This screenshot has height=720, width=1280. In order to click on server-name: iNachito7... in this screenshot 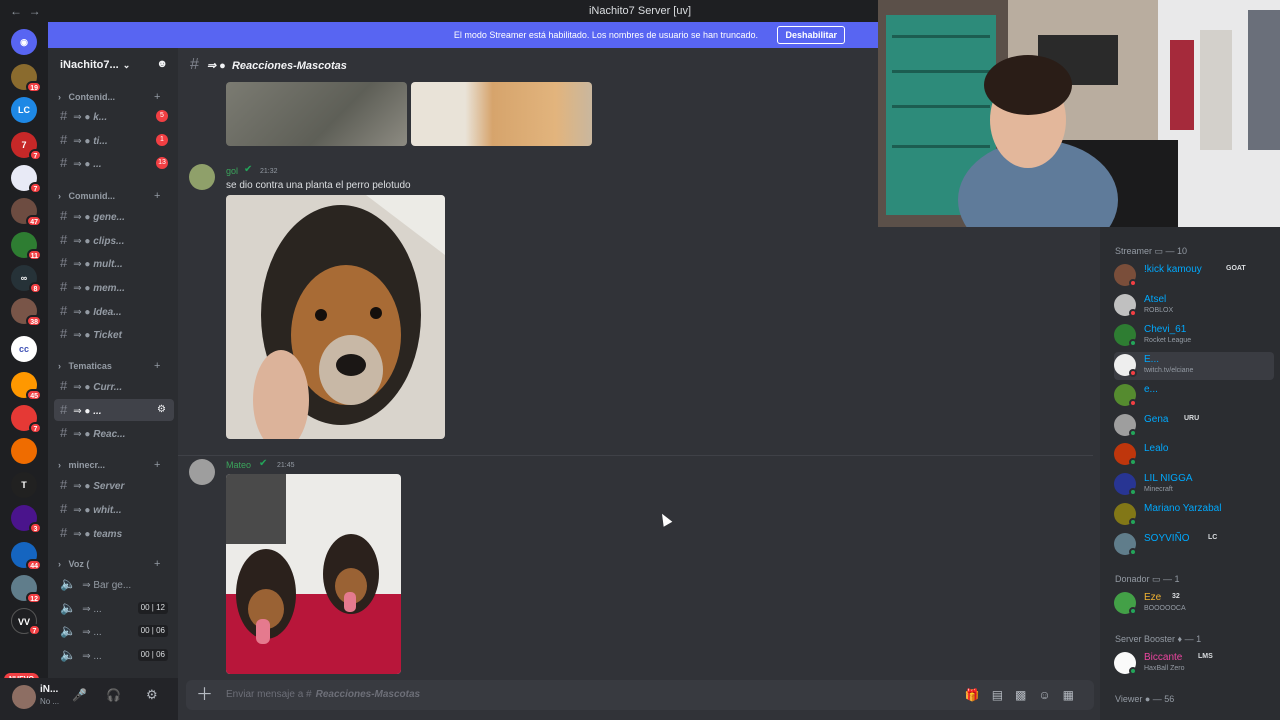, I will do `click(89, 65)`.